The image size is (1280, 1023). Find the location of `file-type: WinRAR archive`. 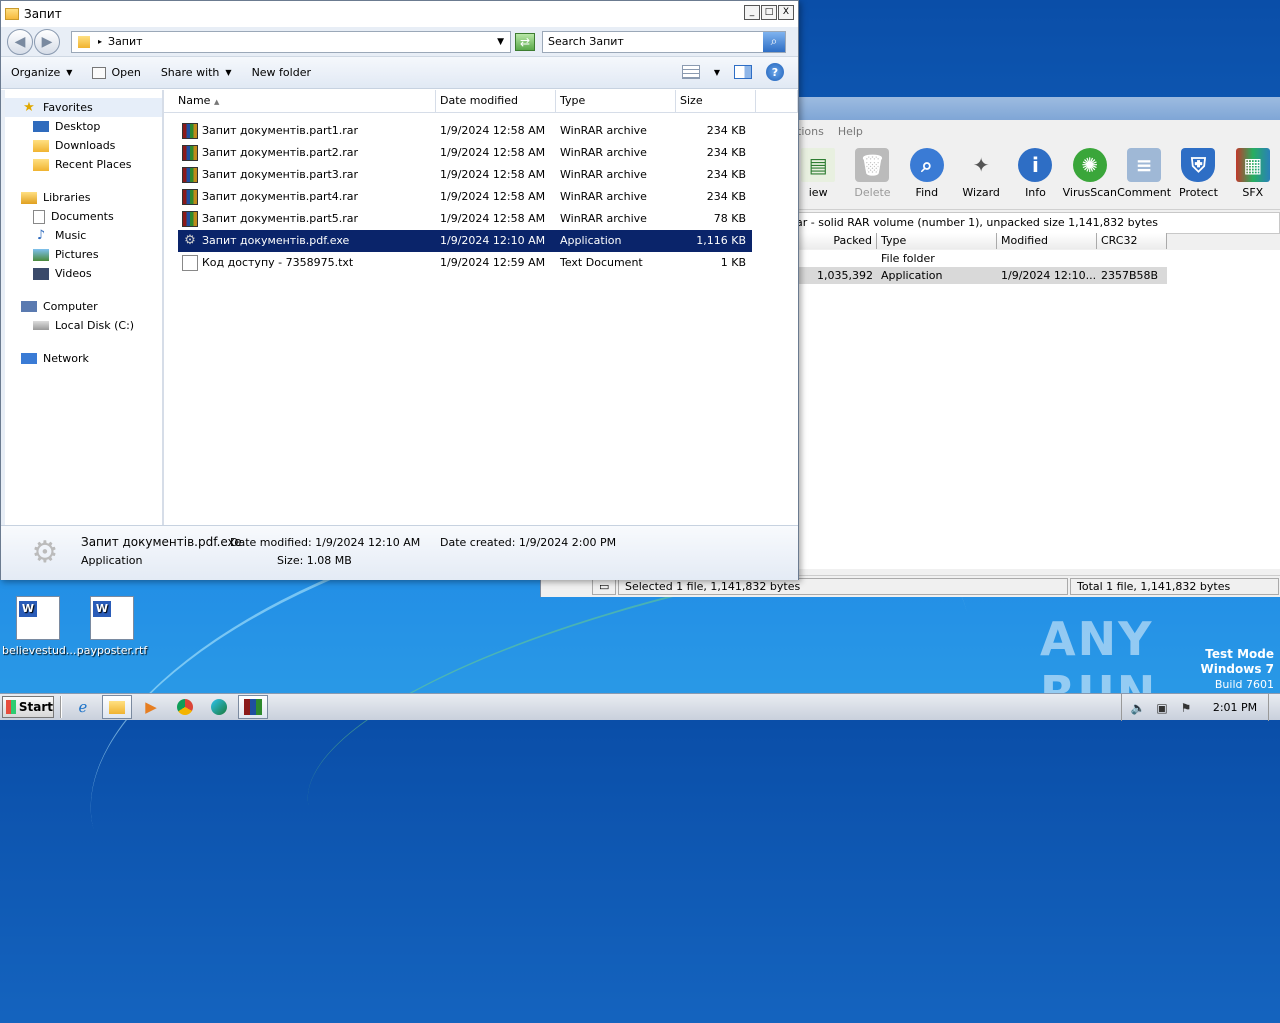

file-type: WinRAR archive is located at coordinates (603, 130).